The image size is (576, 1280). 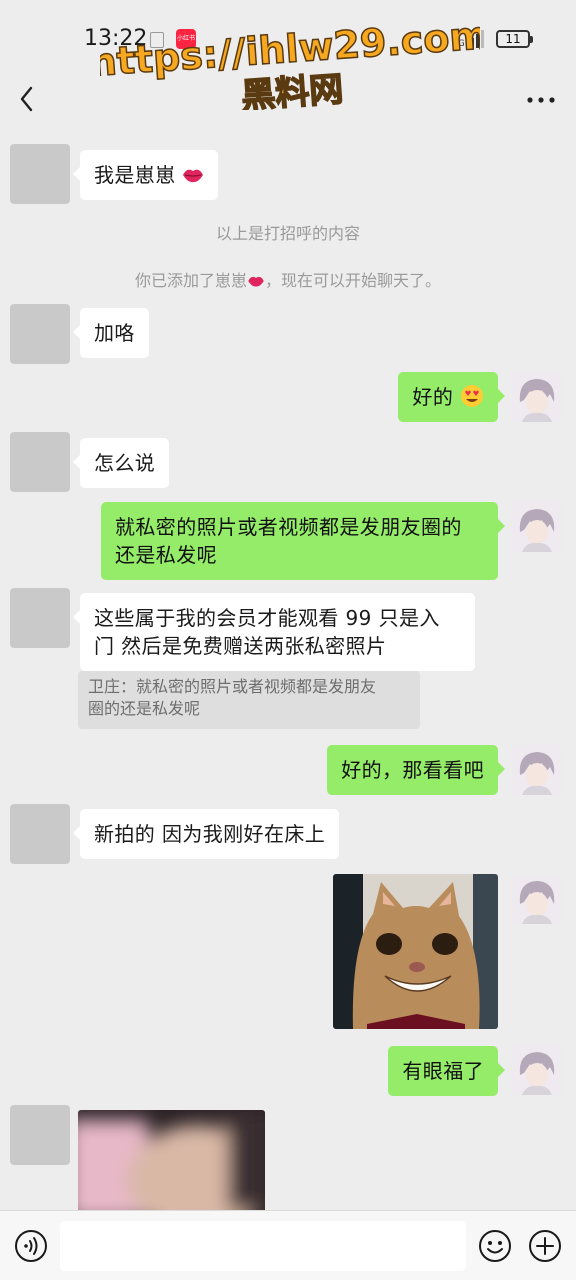 I want to click on more-functions-plus-icon, so click(x=545, y=1246).